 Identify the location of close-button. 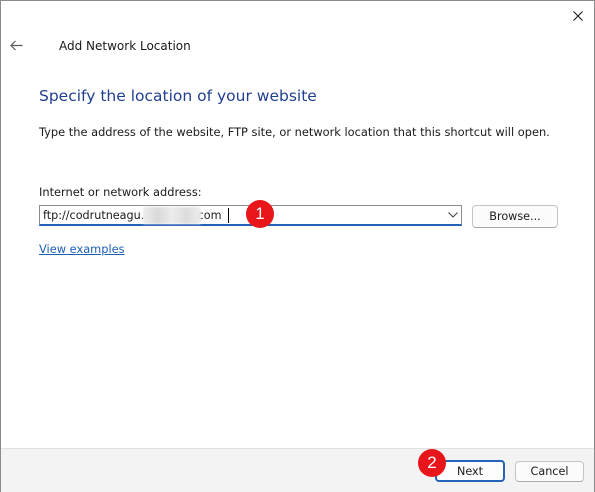
(578, 16).